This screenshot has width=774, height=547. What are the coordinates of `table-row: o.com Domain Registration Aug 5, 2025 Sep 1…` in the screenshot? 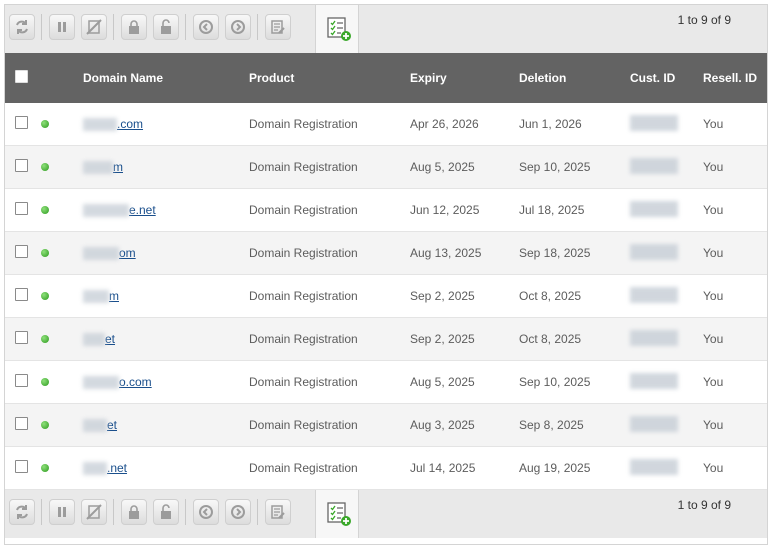 It's located at (386, 382).